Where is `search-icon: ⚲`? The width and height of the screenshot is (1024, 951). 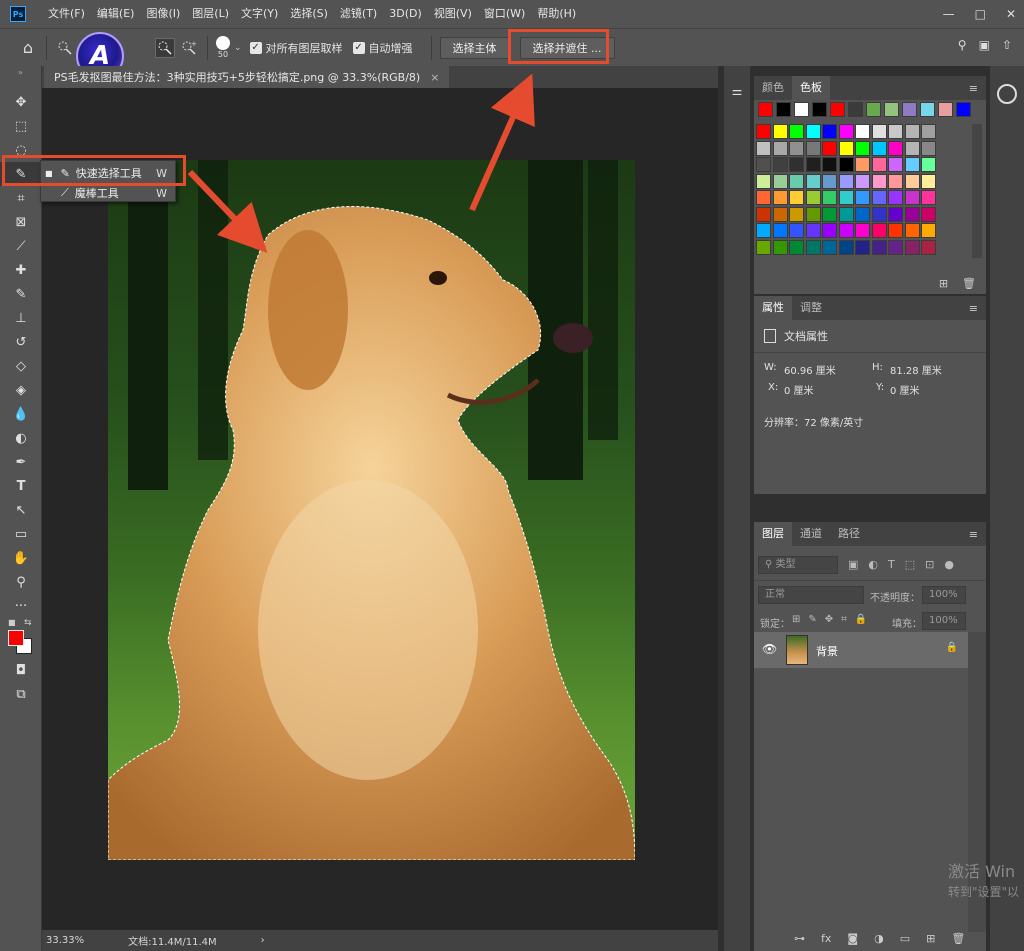 search-icon: ⚲ is located at coordinates (962, 45).